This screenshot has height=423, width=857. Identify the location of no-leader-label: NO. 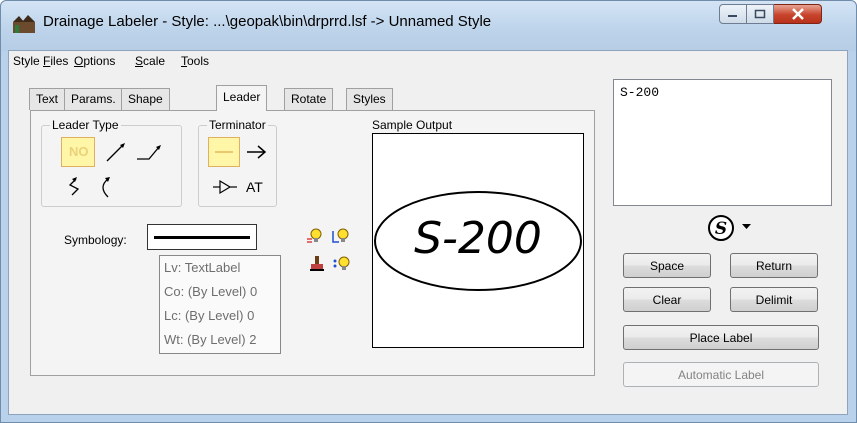
(79, 151).